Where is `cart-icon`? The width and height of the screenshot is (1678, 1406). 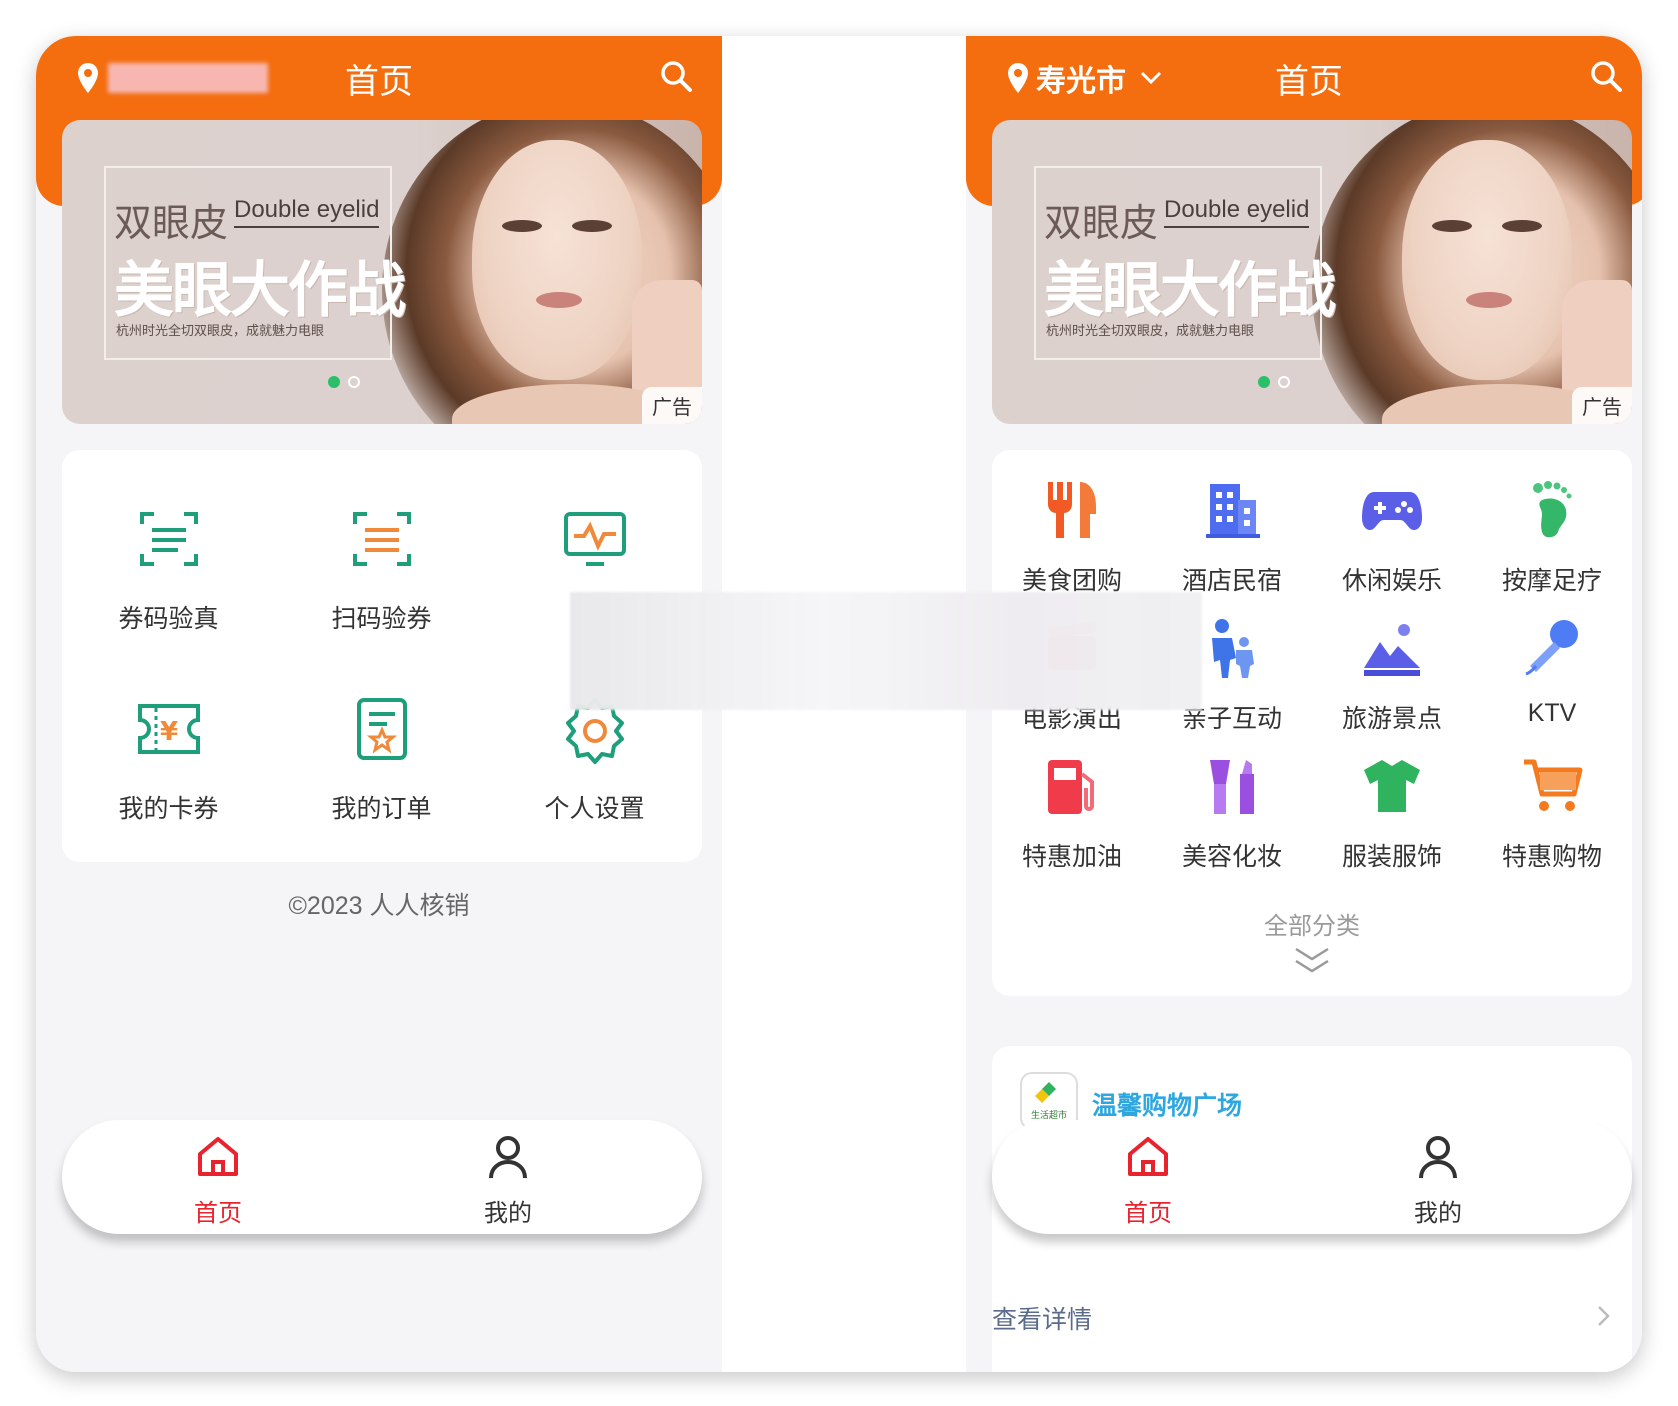 cart-icon is located at coordinates (1553, 785).